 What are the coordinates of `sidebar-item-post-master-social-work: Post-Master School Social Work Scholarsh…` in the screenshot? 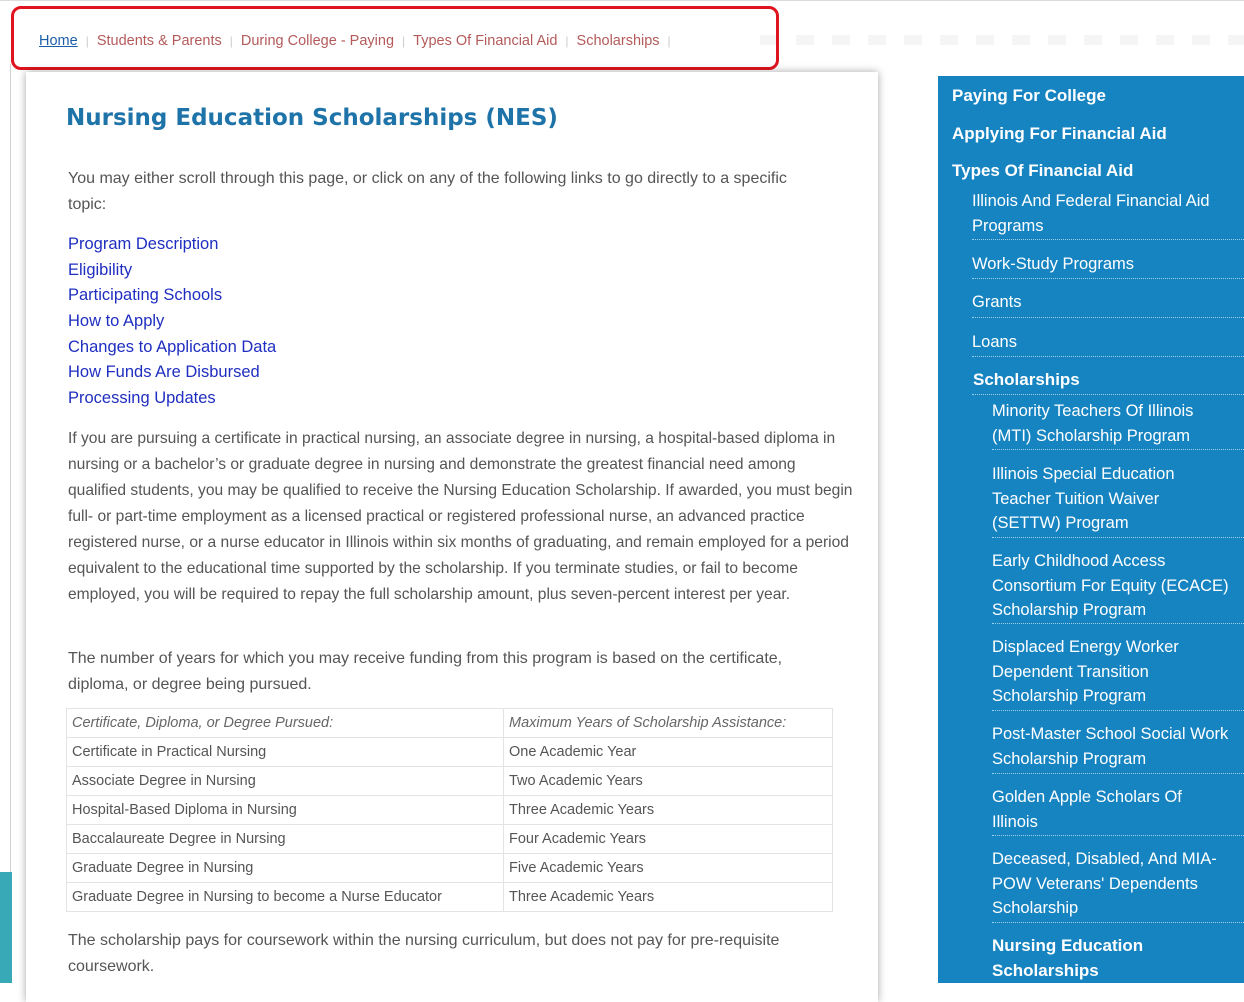 It's located at (1118, 746).